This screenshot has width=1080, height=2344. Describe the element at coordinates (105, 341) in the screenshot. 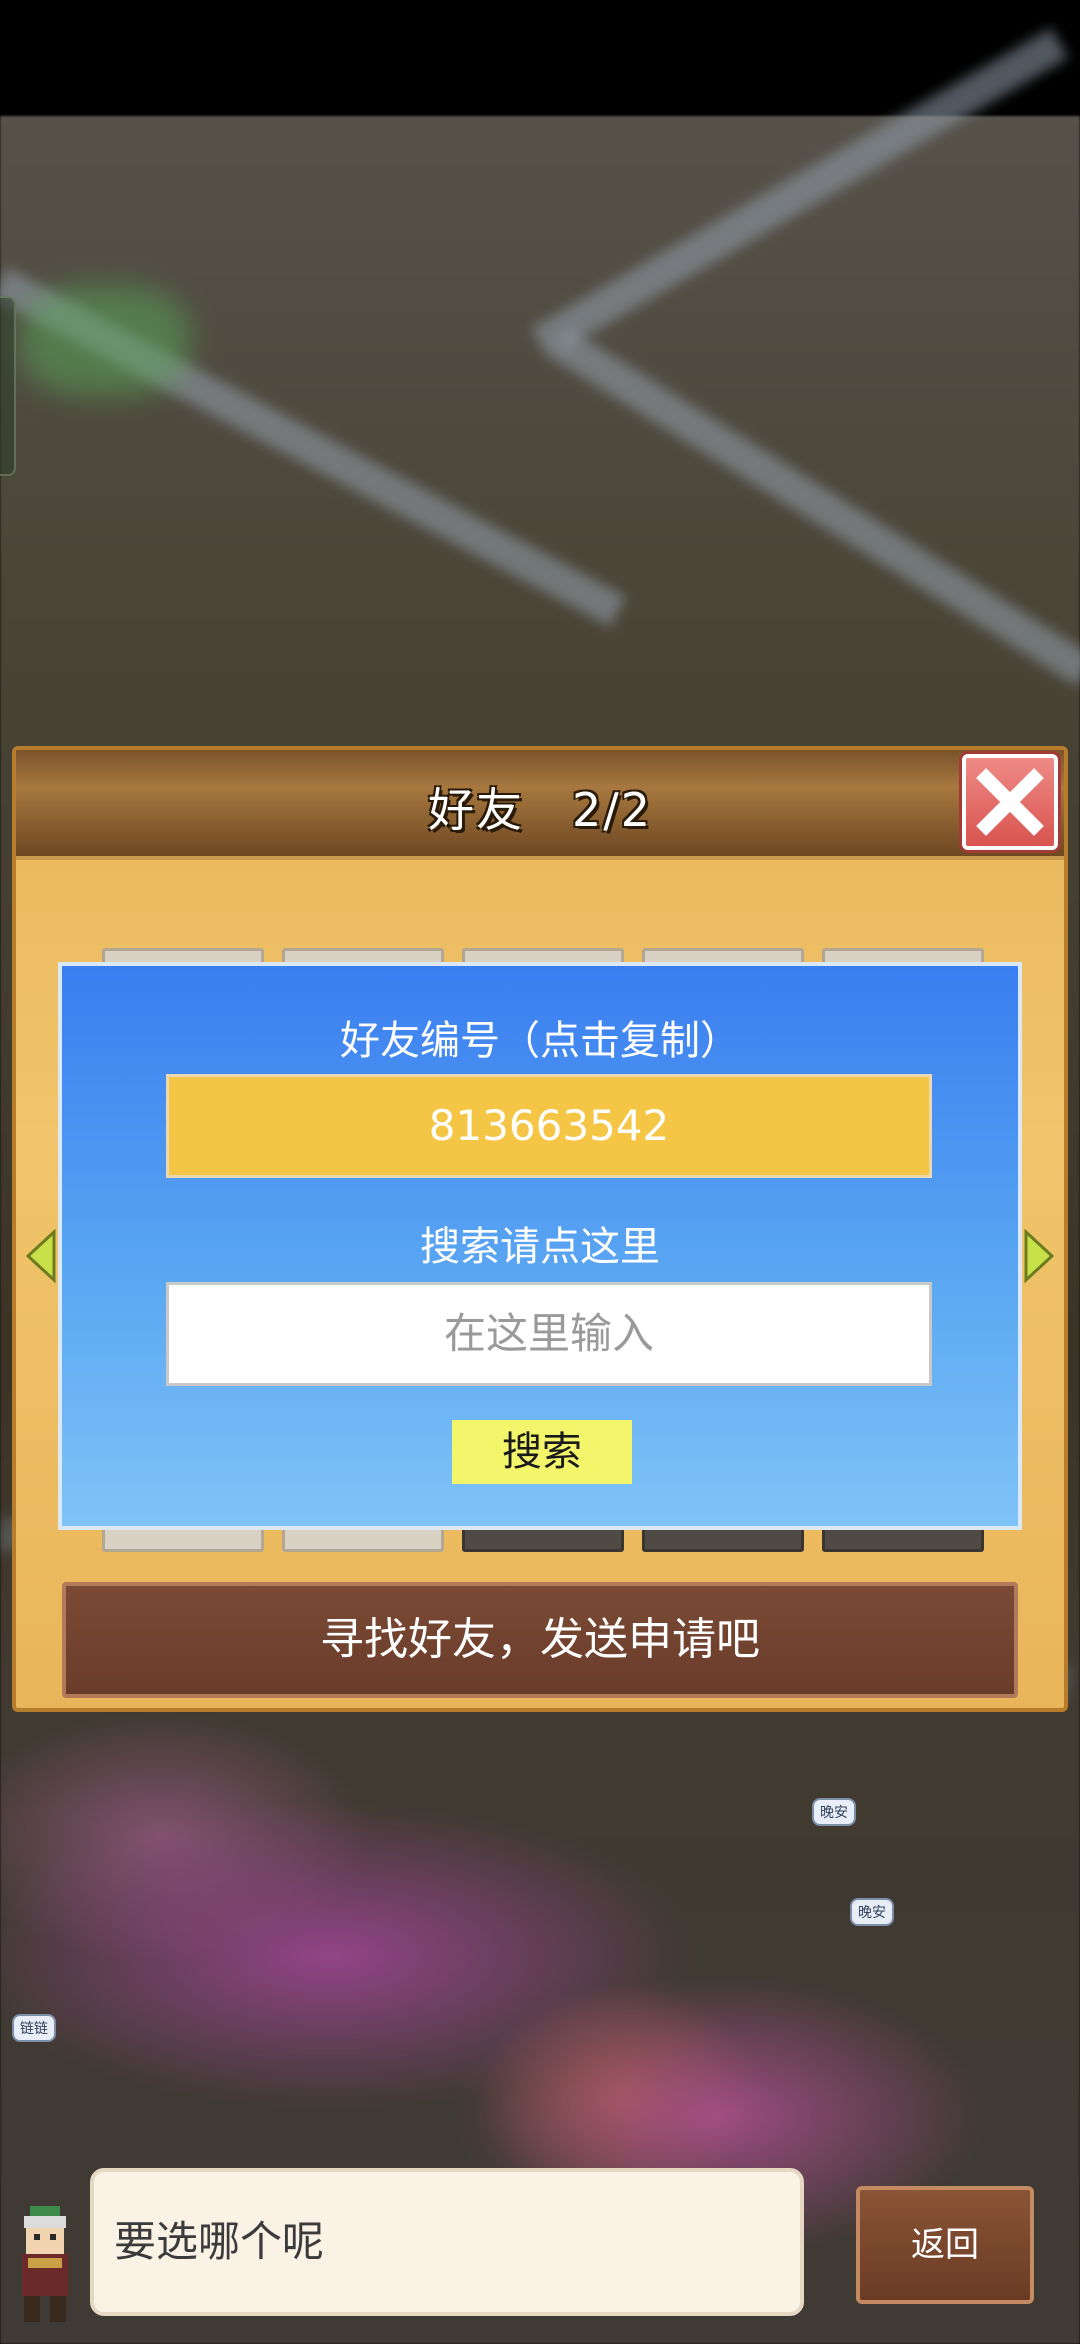

I see `foliage` at that location.